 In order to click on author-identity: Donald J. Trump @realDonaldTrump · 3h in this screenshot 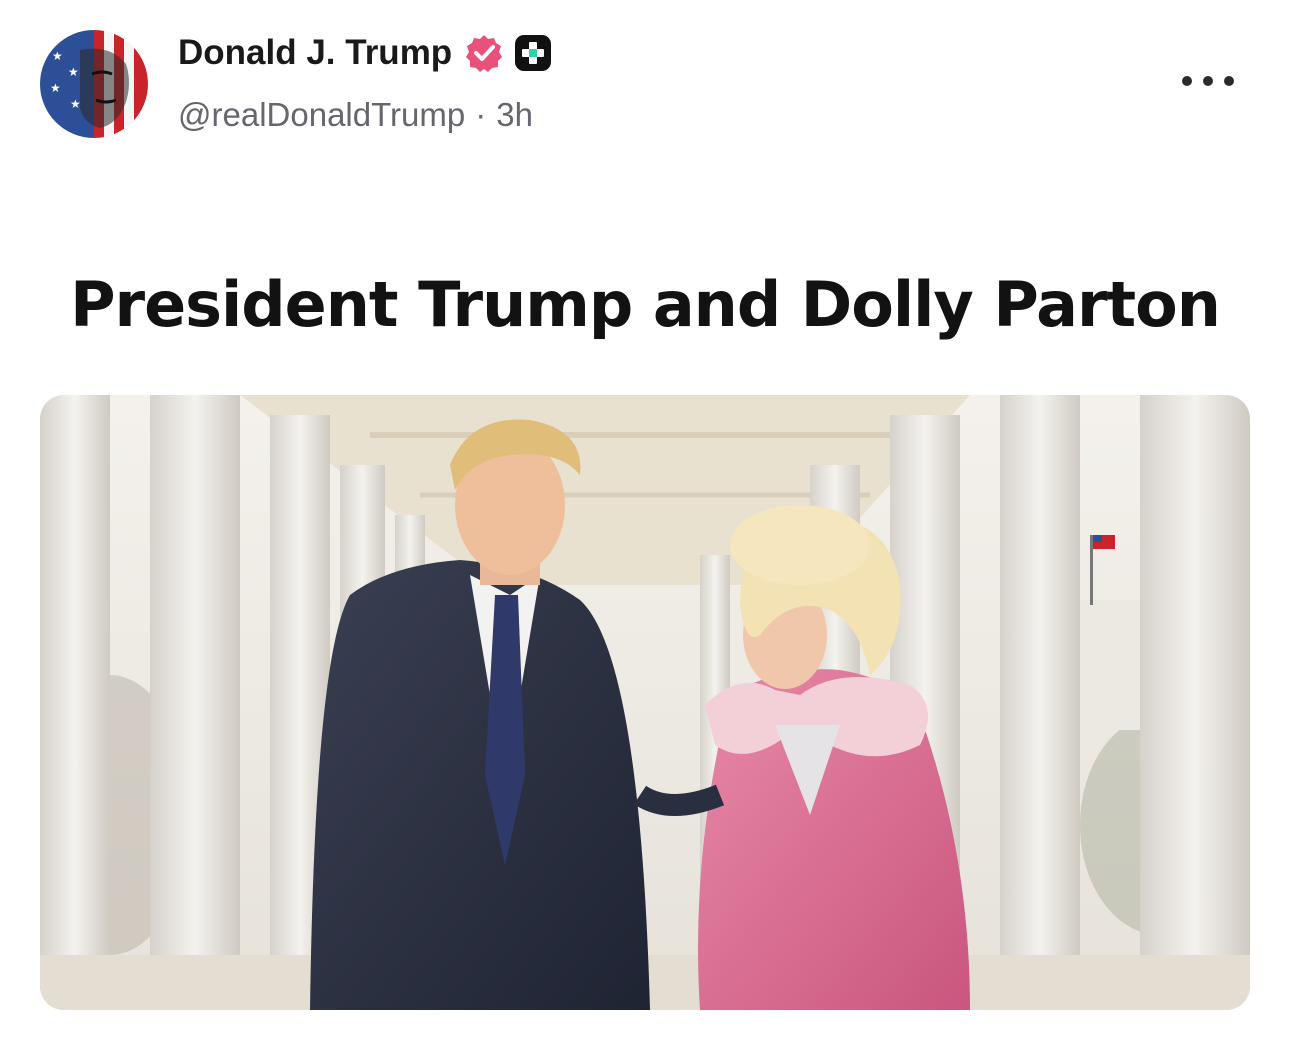, I will do `click(365, 82)`.